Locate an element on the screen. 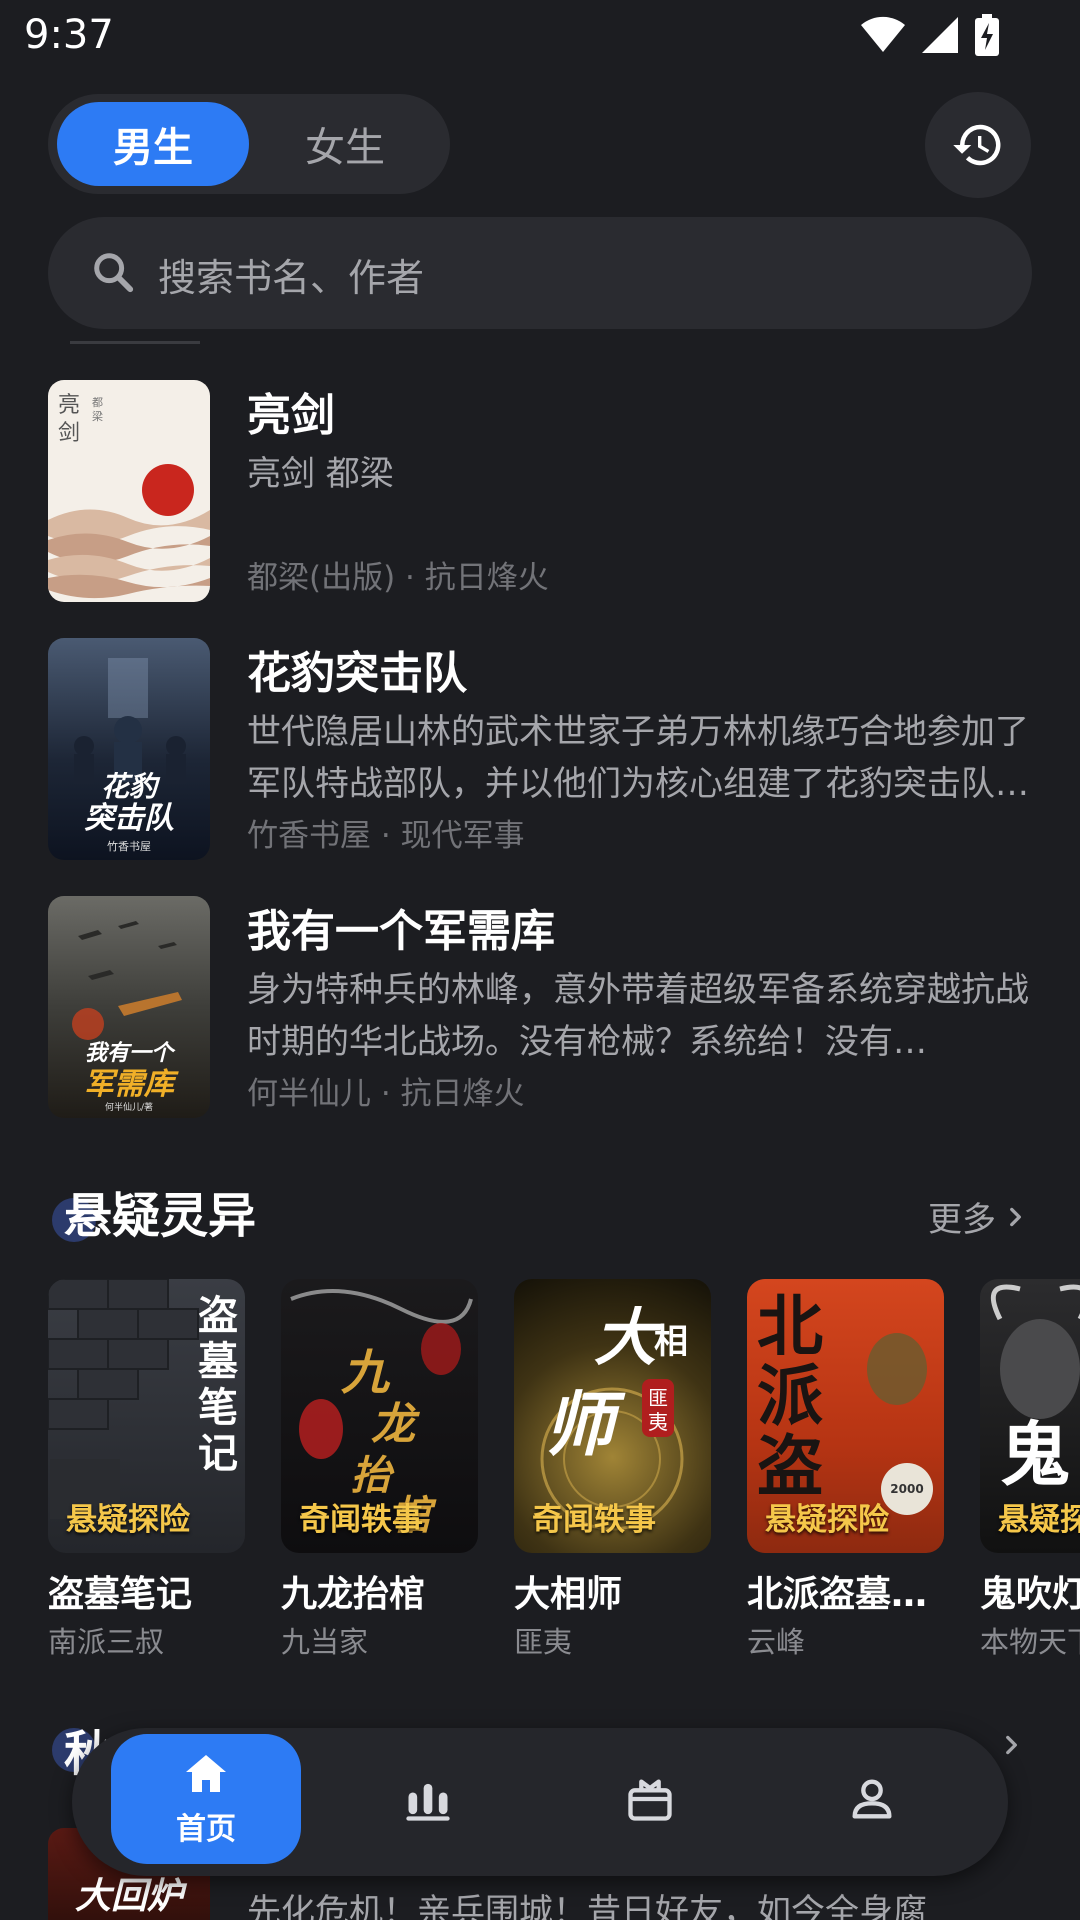 This screenshot has height=1920, width=1080. svg-text: 剑 is located at coordinates (69, 433).